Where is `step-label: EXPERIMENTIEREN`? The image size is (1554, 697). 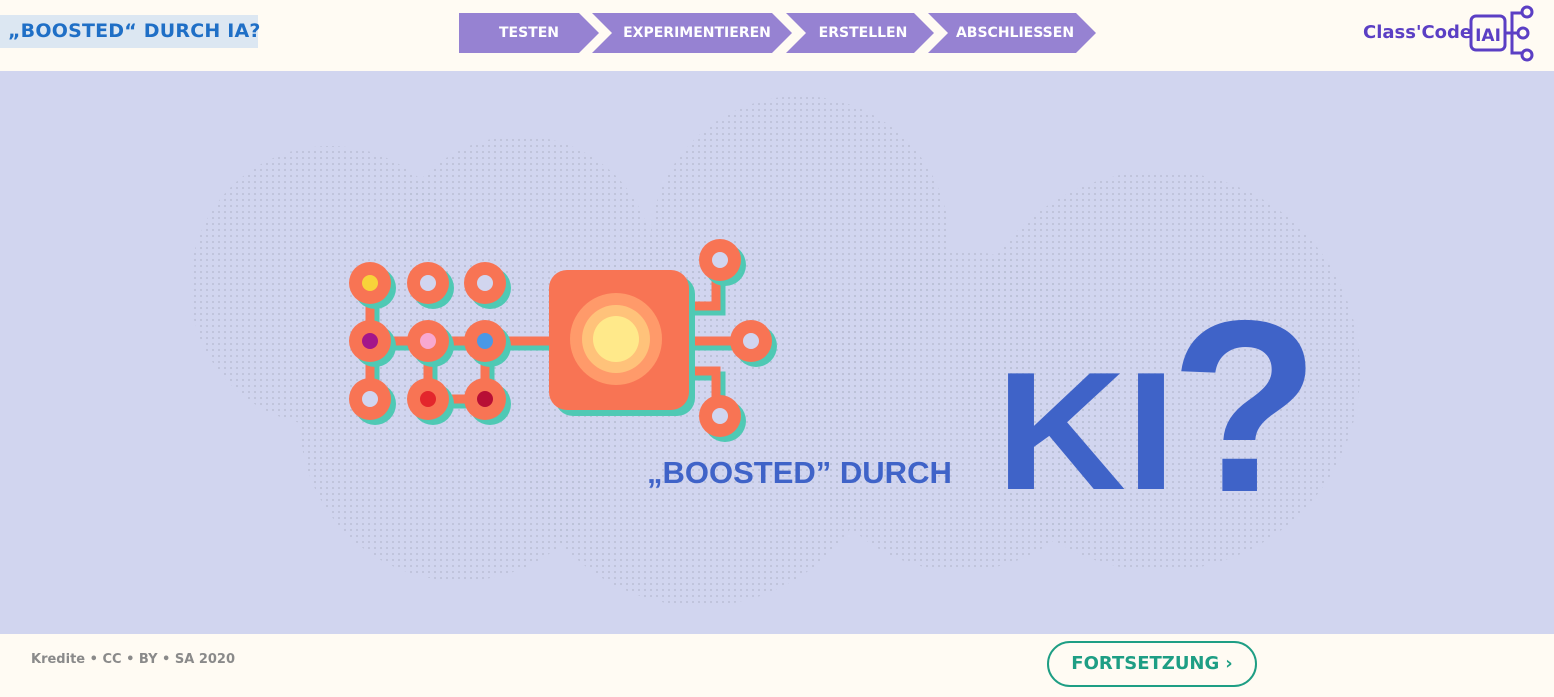
step-label: EXPERIMENTIEREN is located at coordinates (697, 33).